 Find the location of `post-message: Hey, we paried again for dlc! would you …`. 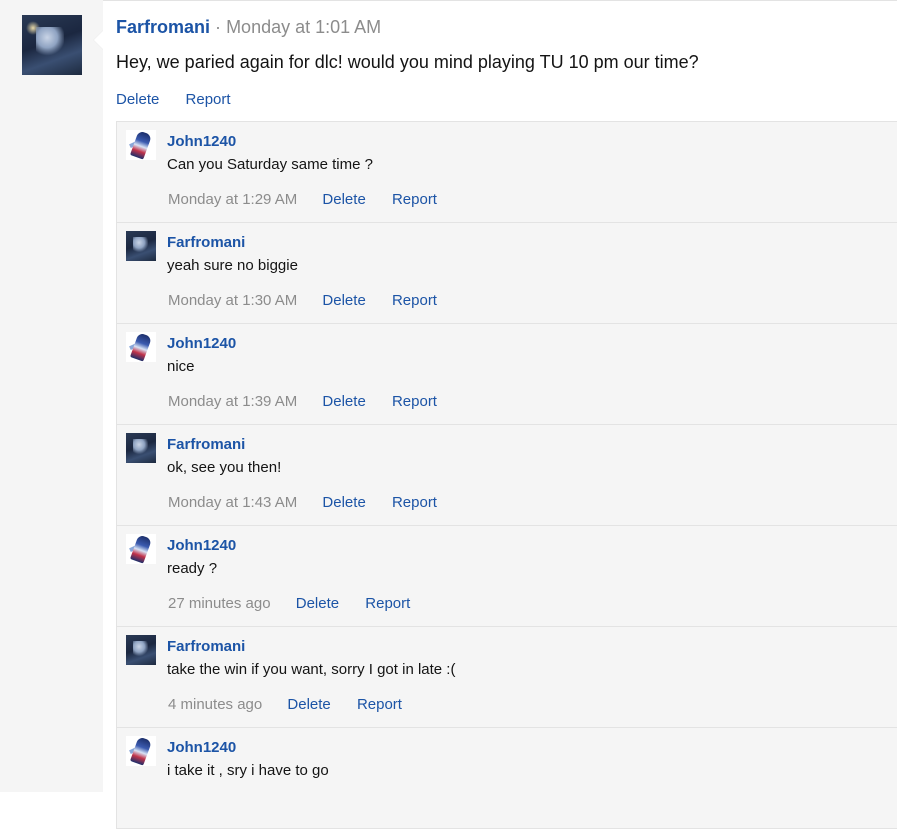

post-message: Hey, we paried again for dlc! would you … is located at coordinates (407, 62).